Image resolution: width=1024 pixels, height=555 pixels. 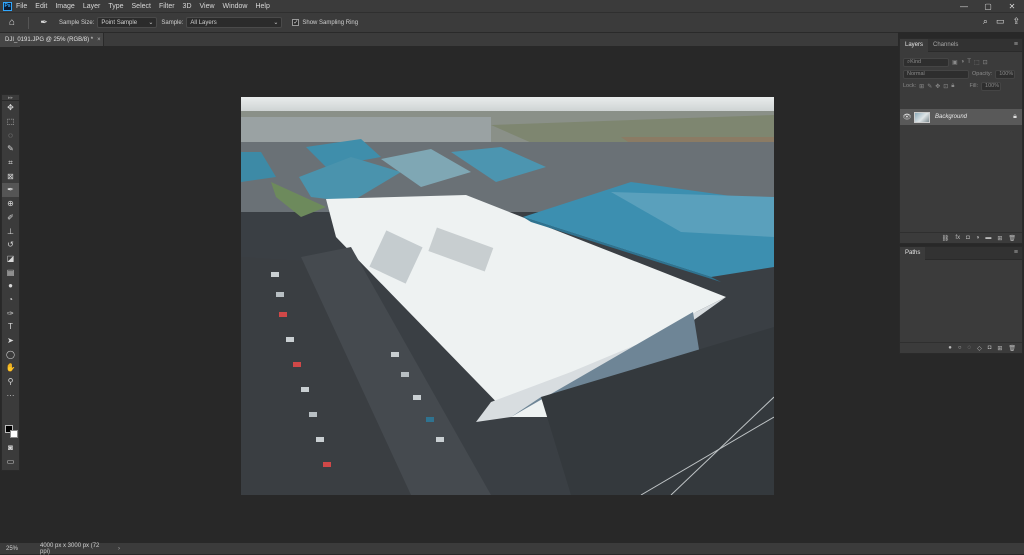 What do you see at coordinates (207, 6) in the screenshot?
I see `menu-view: View` at bounding box center [207, 6].